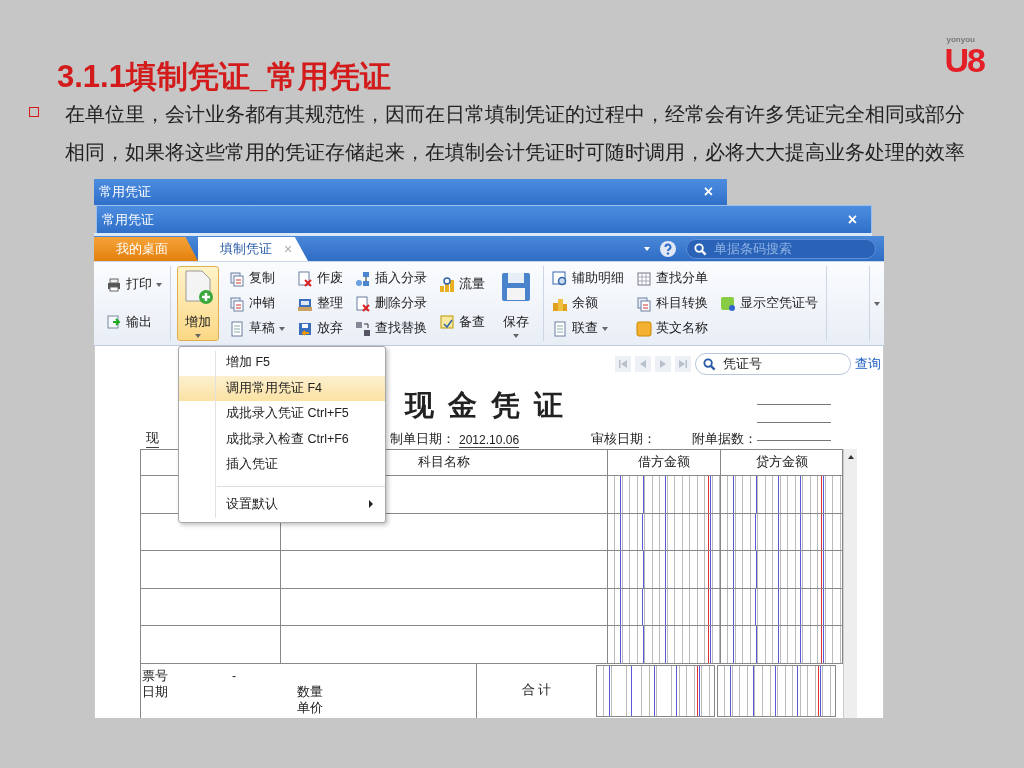 Image resolution: width=1024 pixels, height=768 pixels. What do you see at coordinates (282, 388) in the screenshot?
I see `menu-item: 调用常用凭证 F4` at bounding box center [282, 388].